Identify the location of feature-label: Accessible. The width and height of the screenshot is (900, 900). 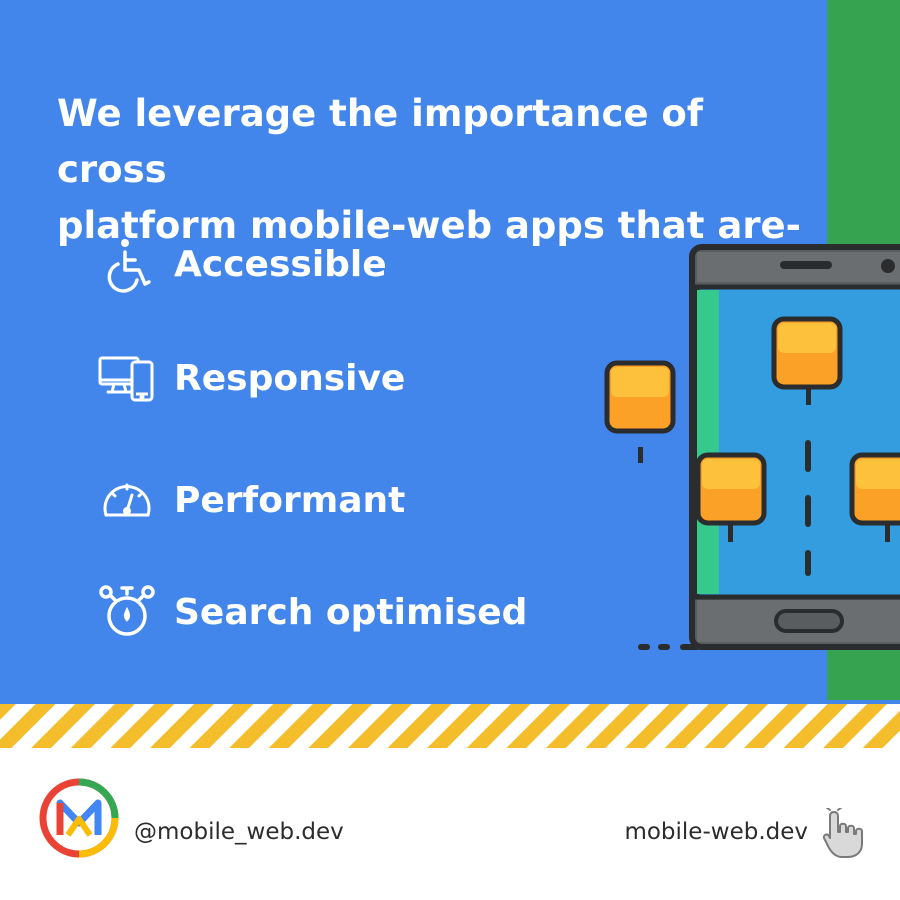
(280, 264).